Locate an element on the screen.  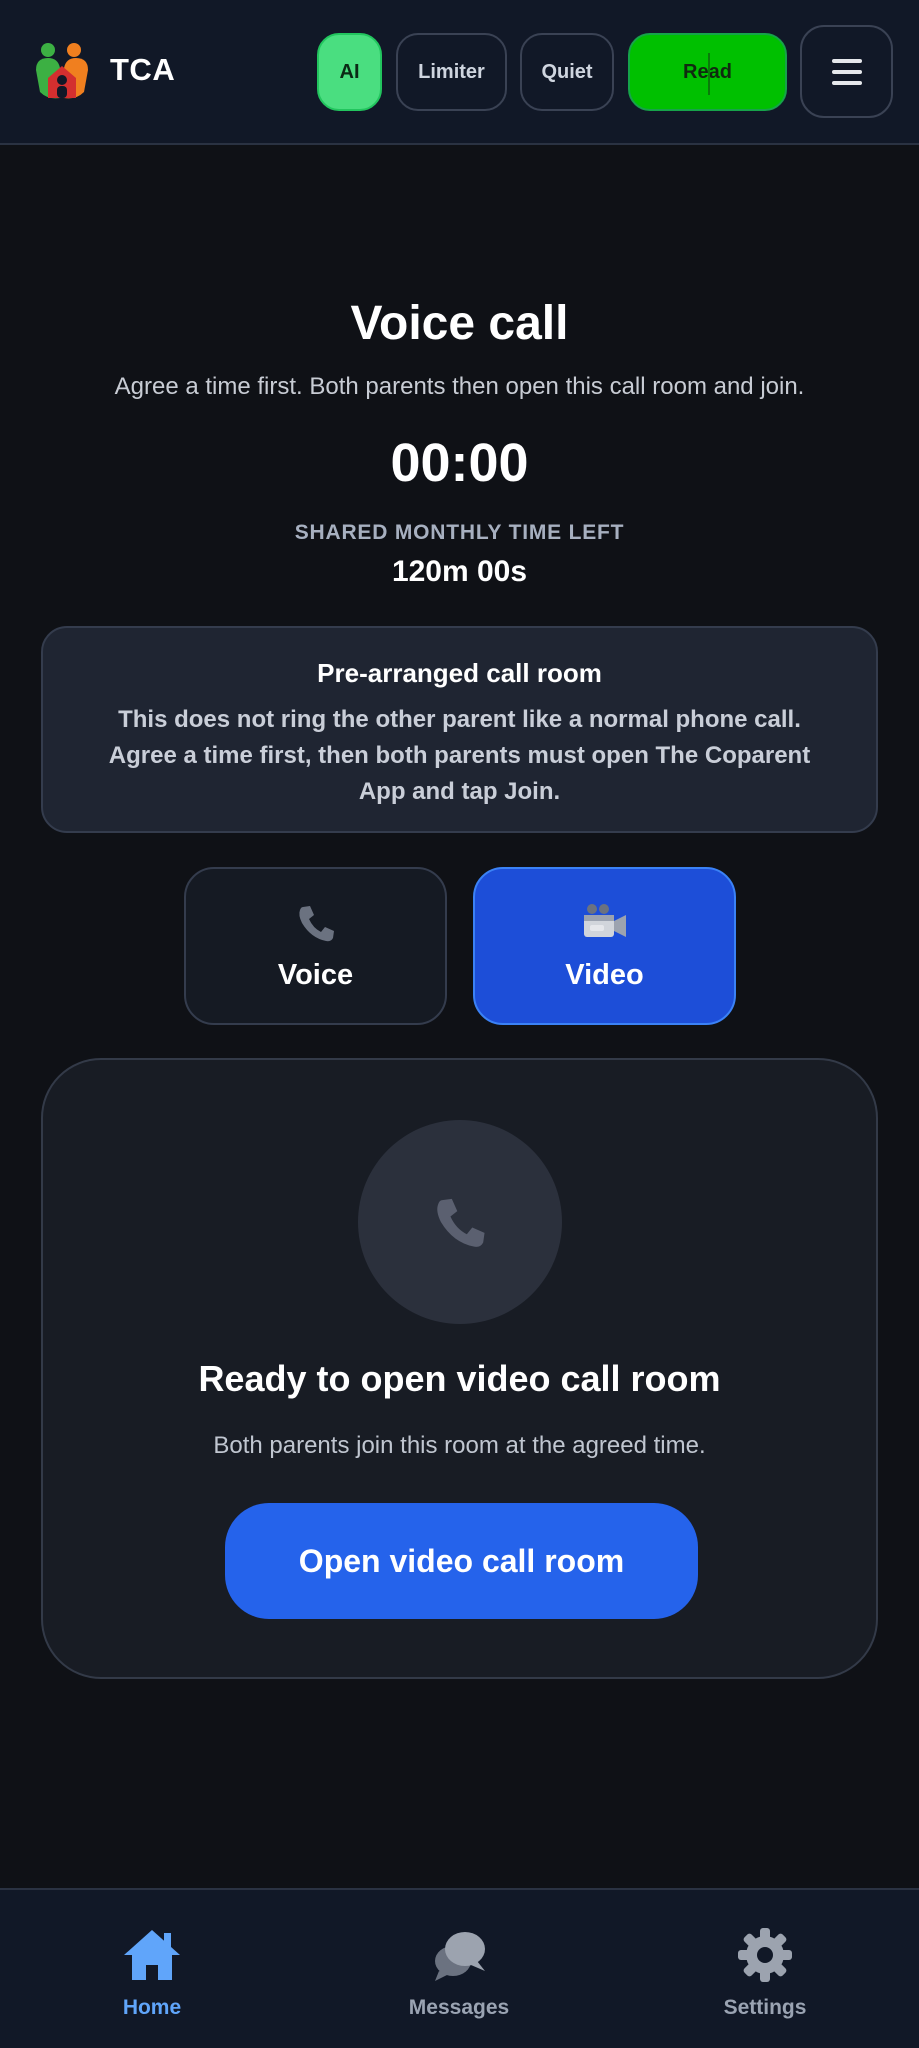
nav-home: Home is located at coordinates (152, 1973).